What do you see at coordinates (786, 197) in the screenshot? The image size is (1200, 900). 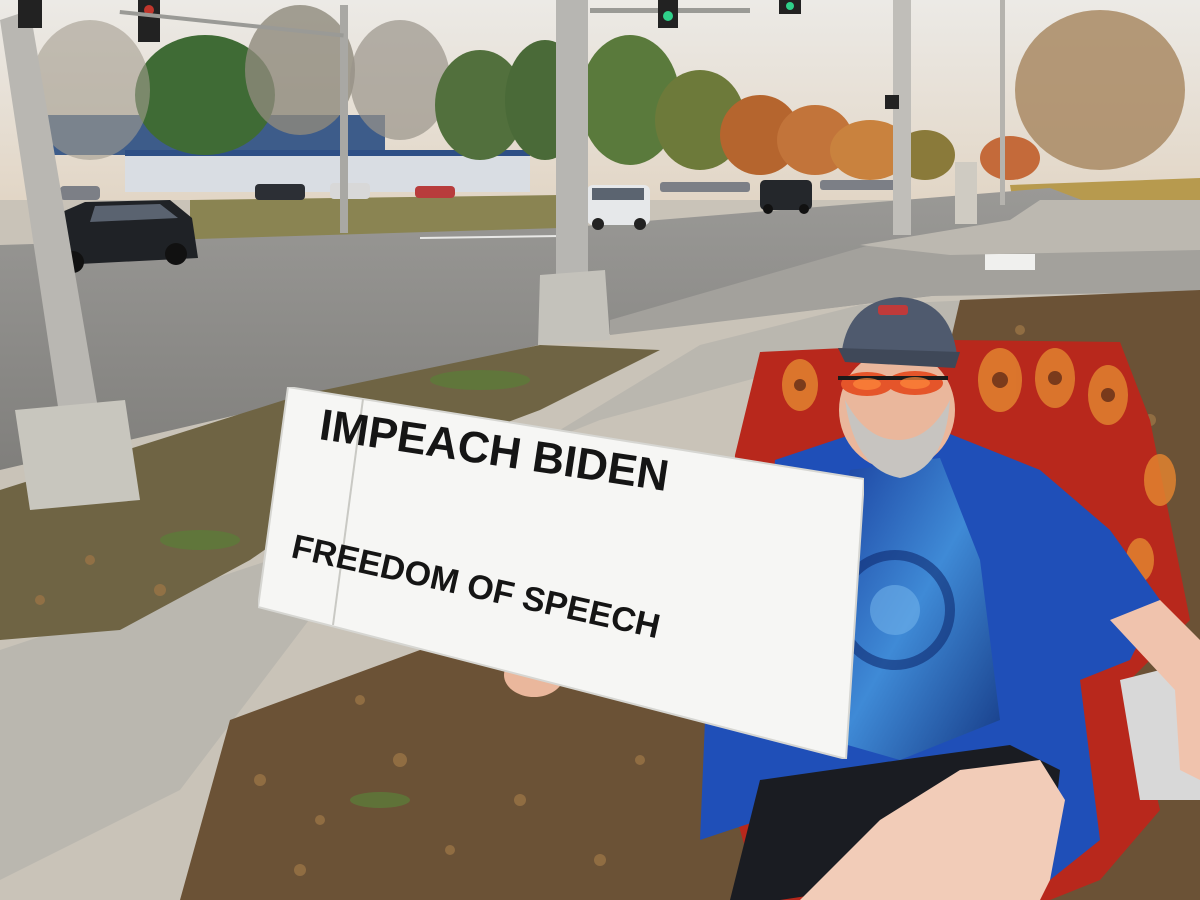 I see `black-suv-car` at bounding box center [786, 197].